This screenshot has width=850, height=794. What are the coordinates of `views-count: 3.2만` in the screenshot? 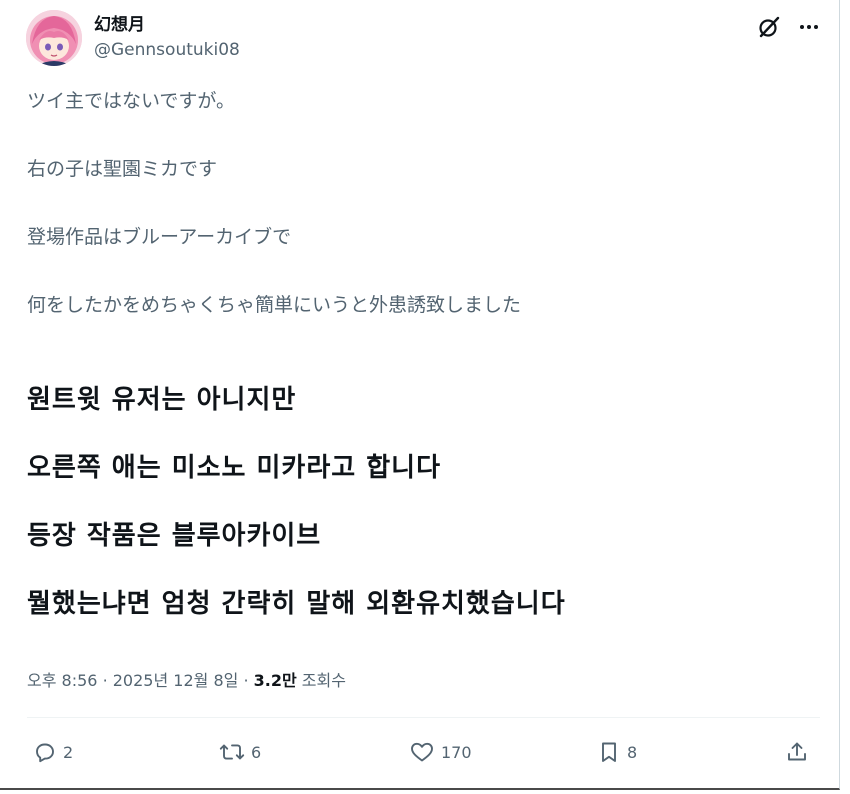 It's located at (275, 680).